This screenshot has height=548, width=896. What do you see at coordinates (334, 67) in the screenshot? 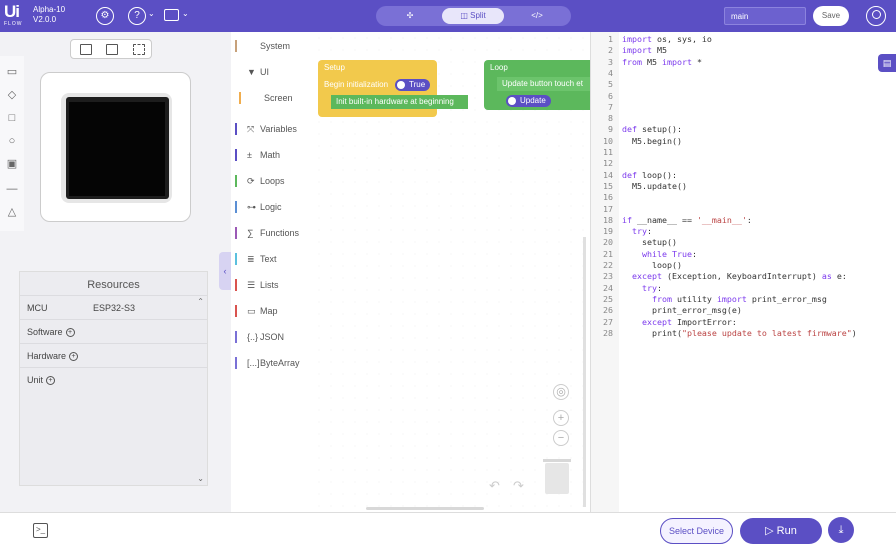
I see `setup-block-title: Setup` at bounding box center [334, 67].